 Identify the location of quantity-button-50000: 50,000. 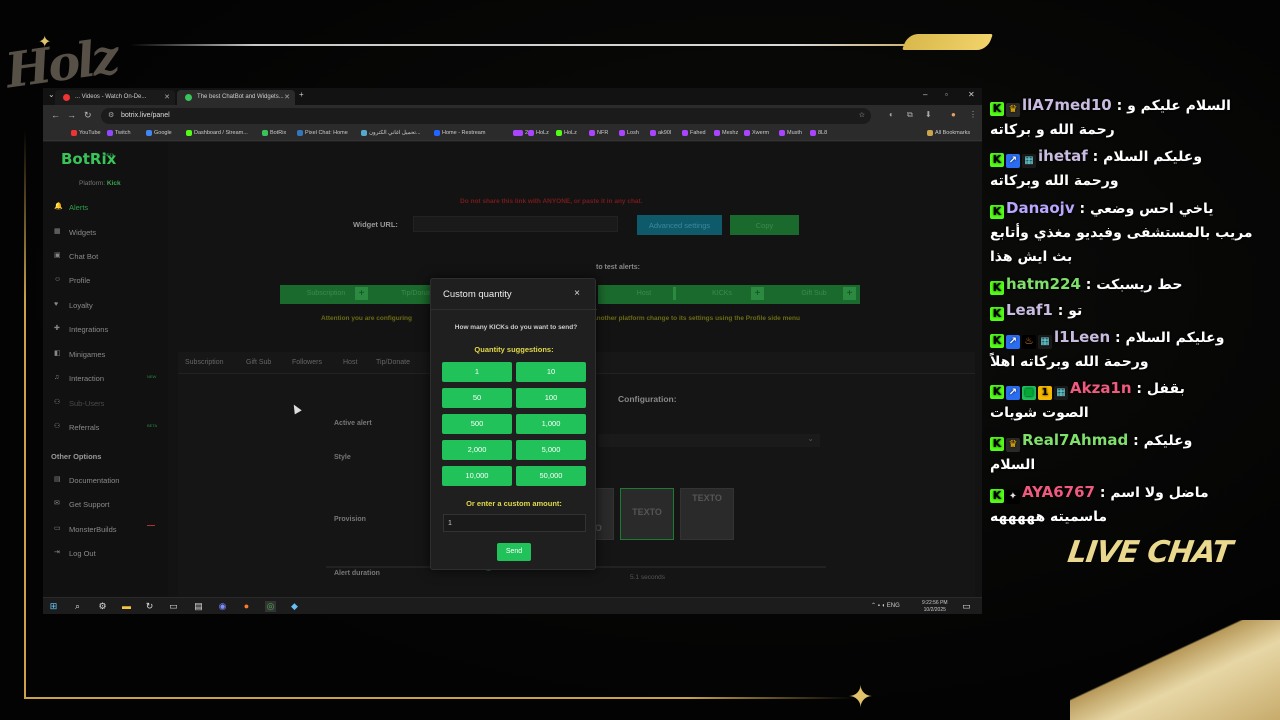
(551, 476).